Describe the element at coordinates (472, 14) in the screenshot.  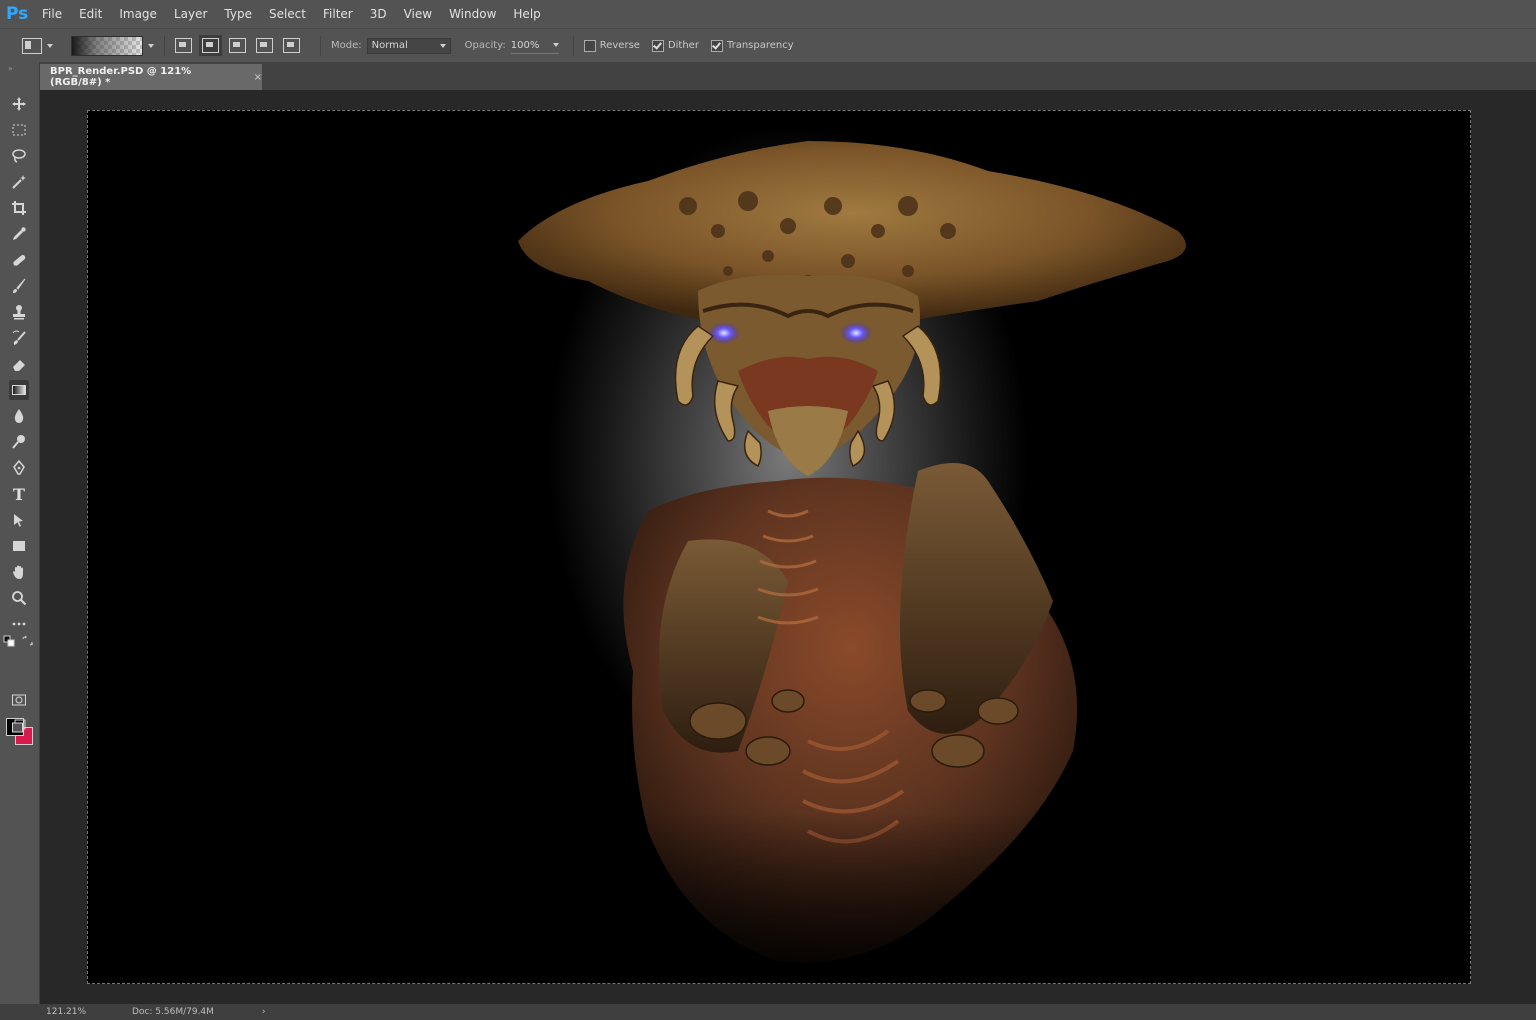
I see `menu-window: Window` at that location.